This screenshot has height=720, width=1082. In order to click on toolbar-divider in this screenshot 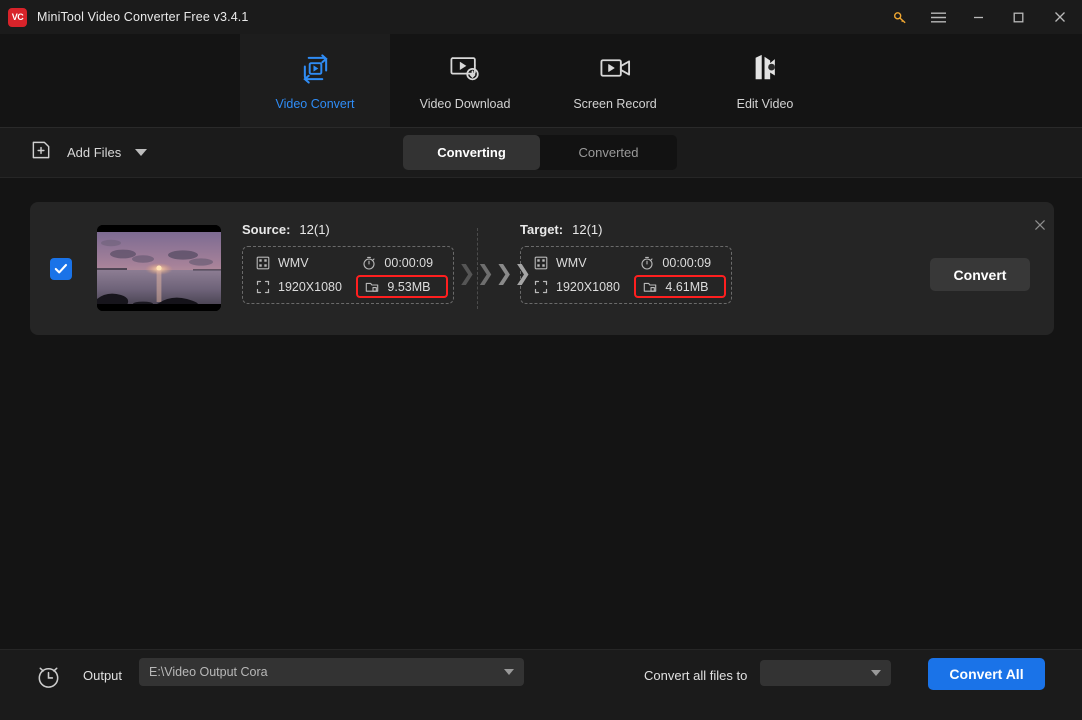, I will do `click(541, 177)`.